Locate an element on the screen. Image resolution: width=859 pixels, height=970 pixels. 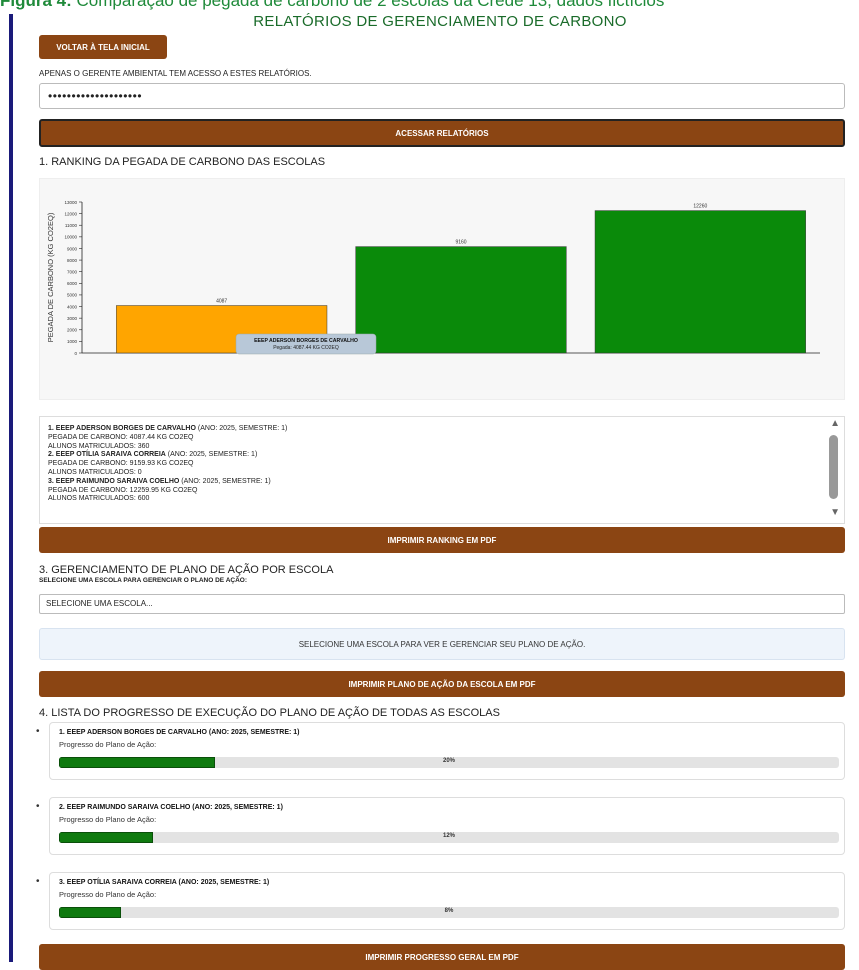
y-tick-label: 7000 is located at coordinates (72, 271).